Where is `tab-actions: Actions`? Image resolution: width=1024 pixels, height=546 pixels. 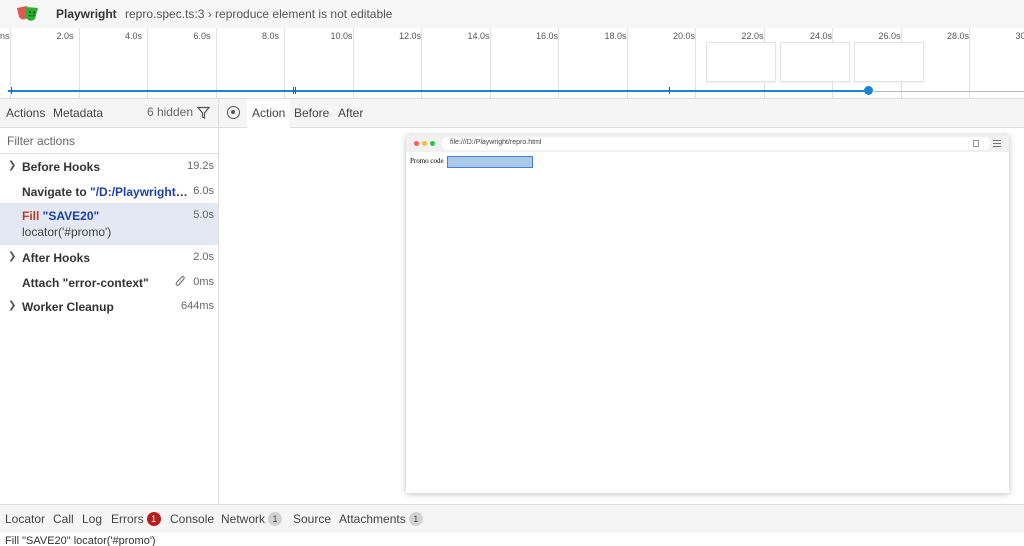
tab-actions: Actions is located at coordinates (25, 113).